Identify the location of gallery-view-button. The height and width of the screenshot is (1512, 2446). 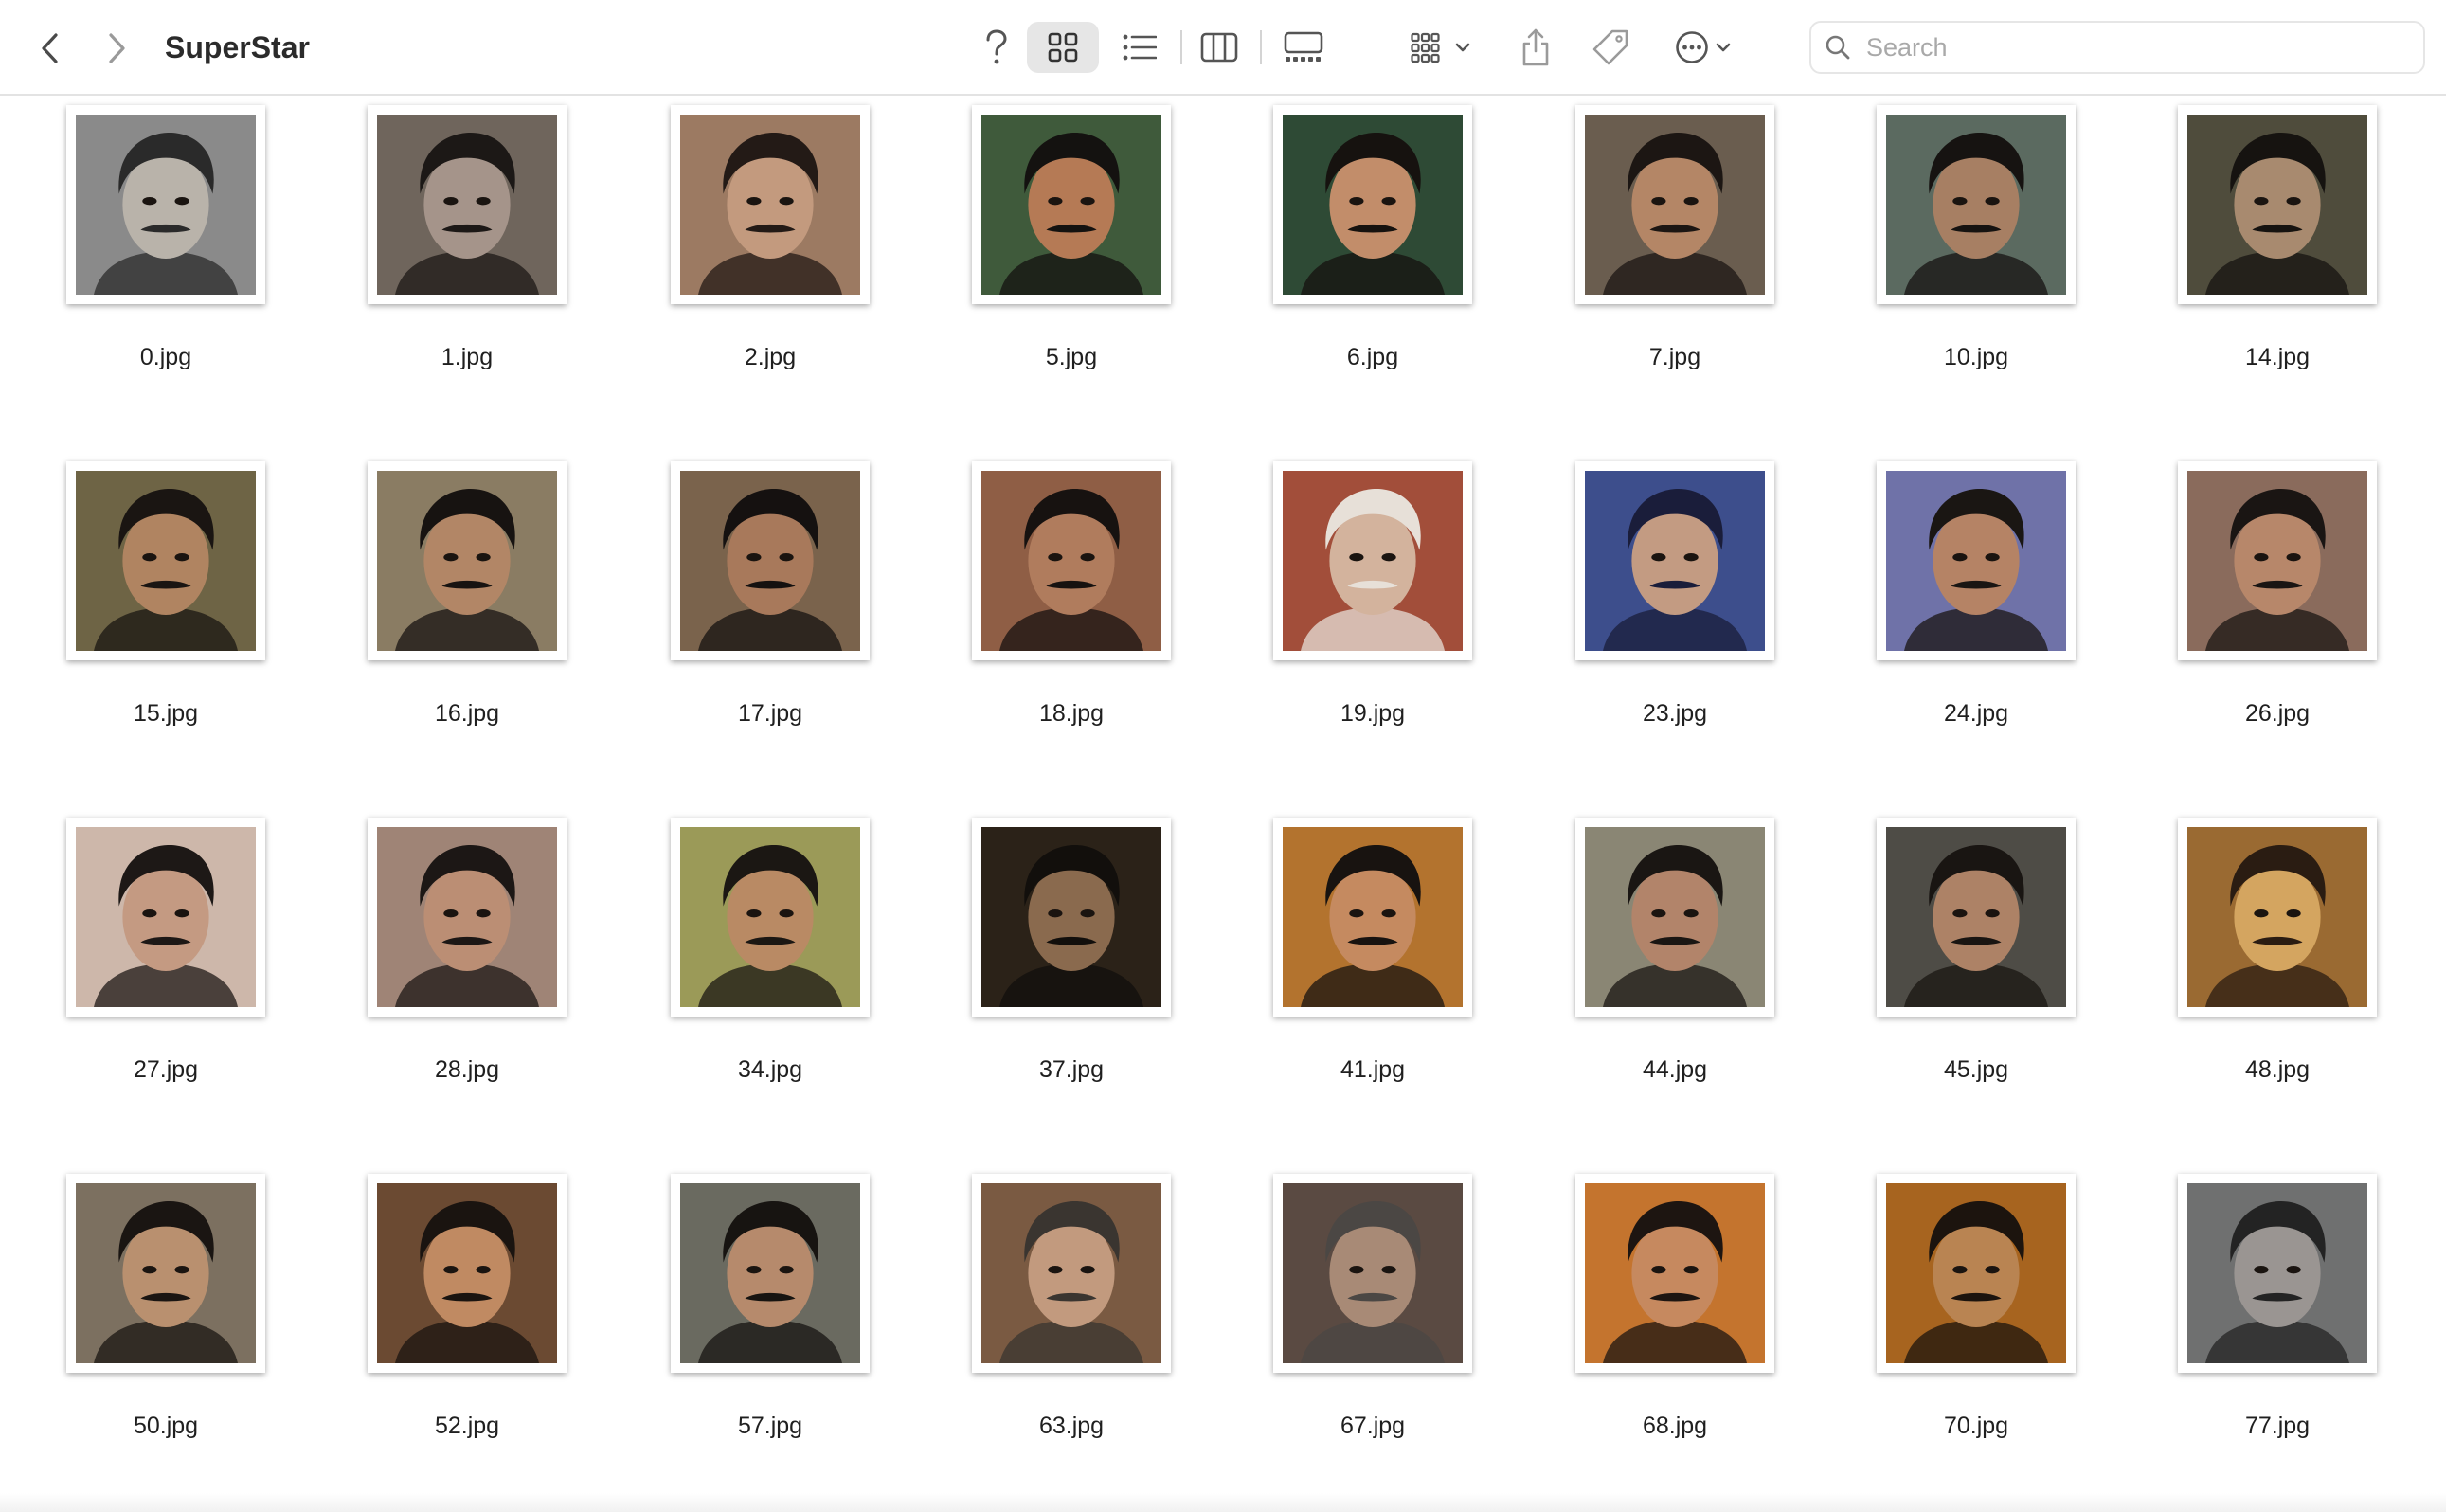
(1303, 47).